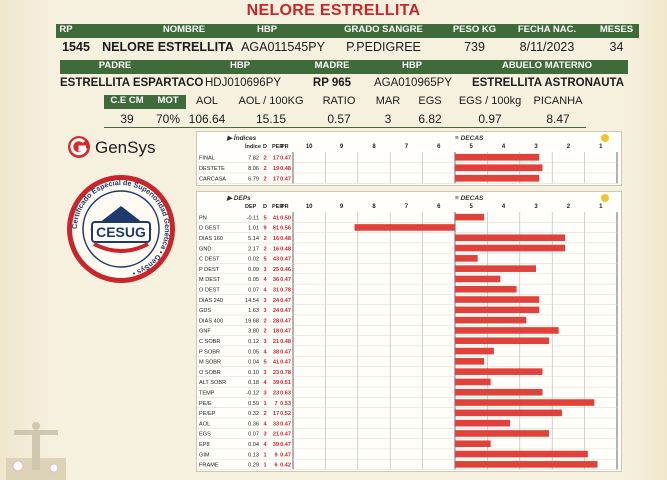  What do you see at coordinates (276, 280) in the screenshot?
I see `row-per: 36` at bounding box center [276, 280].